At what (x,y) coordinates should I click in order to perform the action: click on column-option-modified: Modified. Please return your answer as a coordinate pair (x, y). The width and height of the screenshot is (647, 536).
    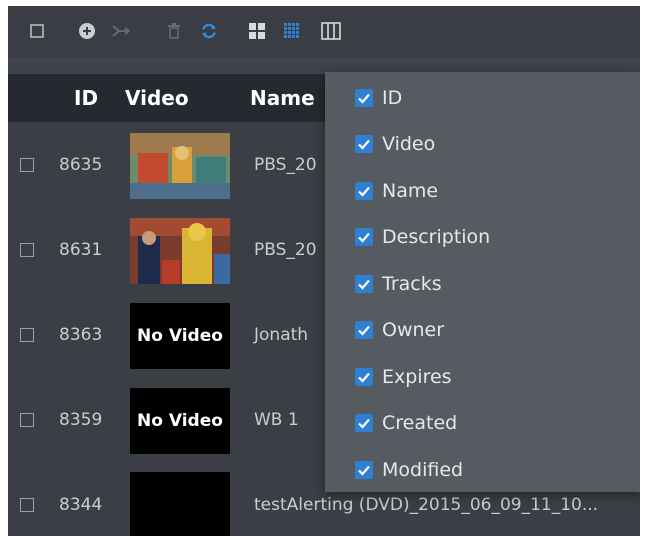
    Looking at the image, I should click on (409, 470).